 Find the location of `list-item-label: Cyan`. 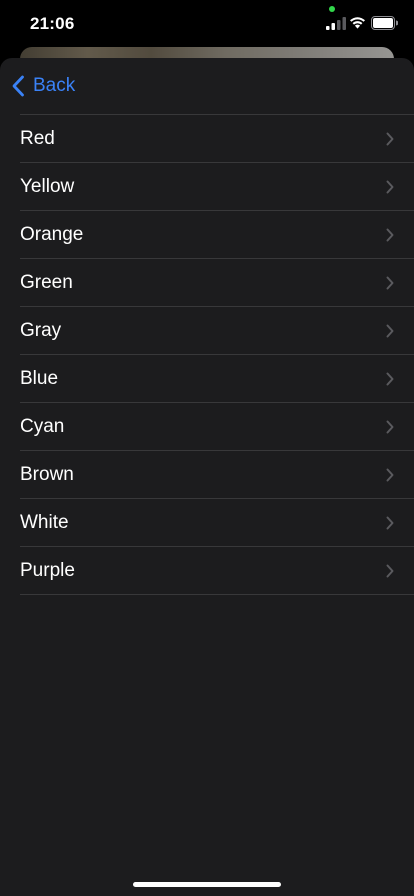

list-item-label: Cyan is located at coordinates (42, 426).